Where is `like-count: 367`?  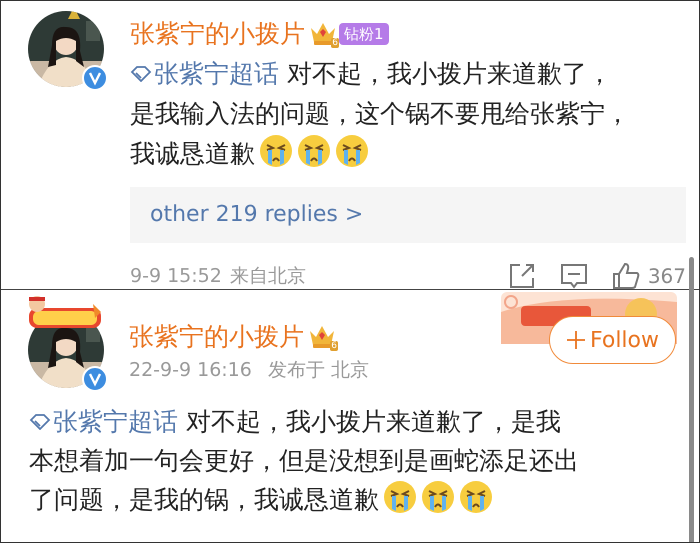 like-count: 367 is located at coordinates (667, 276).